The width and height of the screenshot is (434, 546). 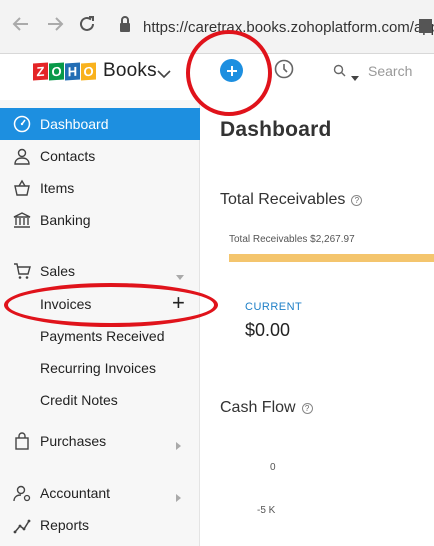 What do you see at coordinates (268, 330) in the screenshot?
I see `current-value: $0.00` at bounding box center [268, 330].